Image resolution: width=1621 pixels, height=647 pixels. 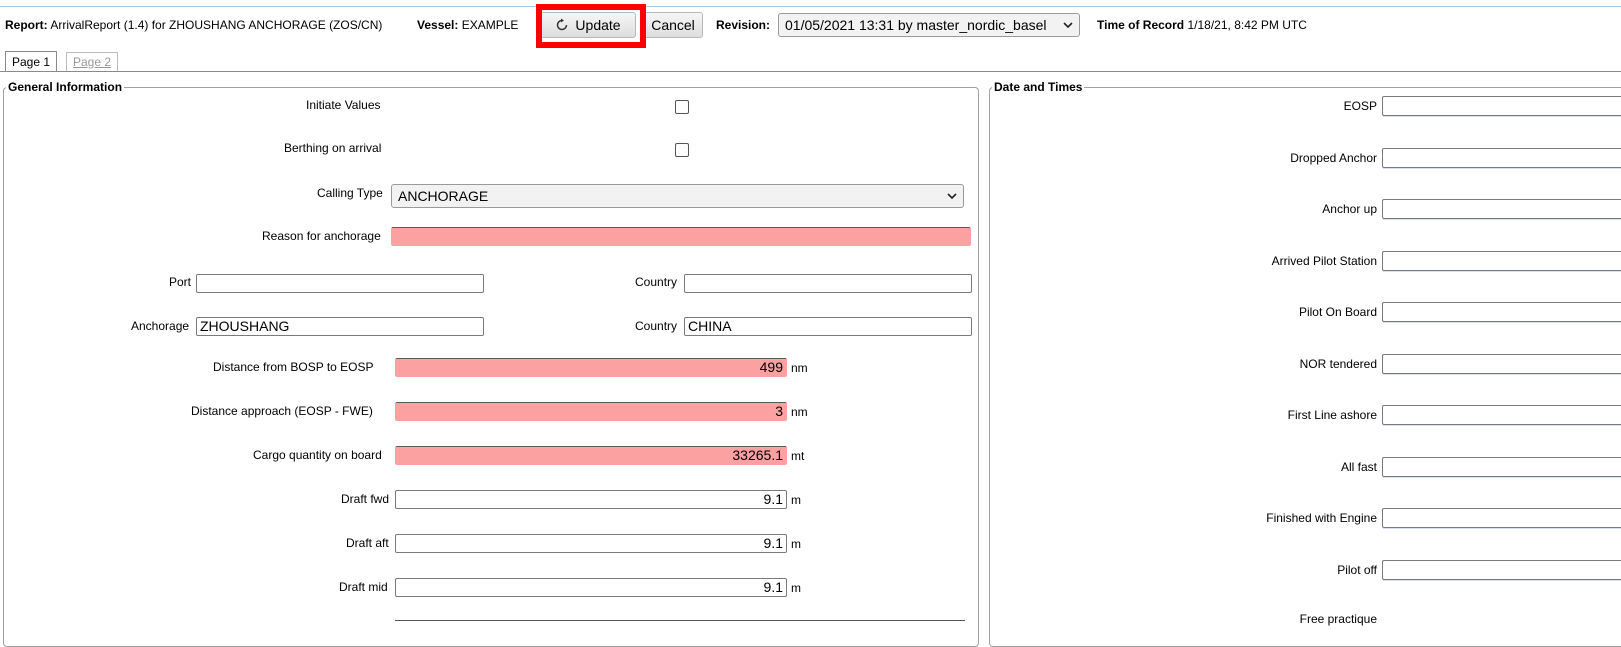 What do you see at coordinates (796, 500) in the screenshot?
I see `draft-fwd-unit: m` at bounding box center [796, 500].